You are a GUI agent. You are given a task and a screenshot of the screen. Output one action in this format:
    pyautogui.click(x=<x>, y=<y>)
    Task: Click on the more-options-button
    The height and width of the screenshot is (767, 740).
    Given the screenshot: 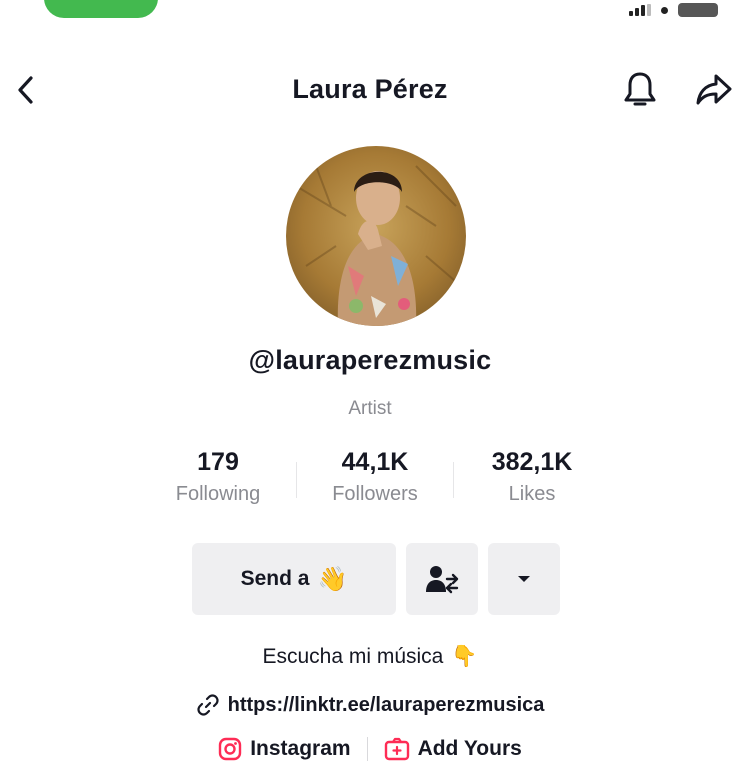 What is the action you would take?
    pyautogui.click(x=524, y=579)
    